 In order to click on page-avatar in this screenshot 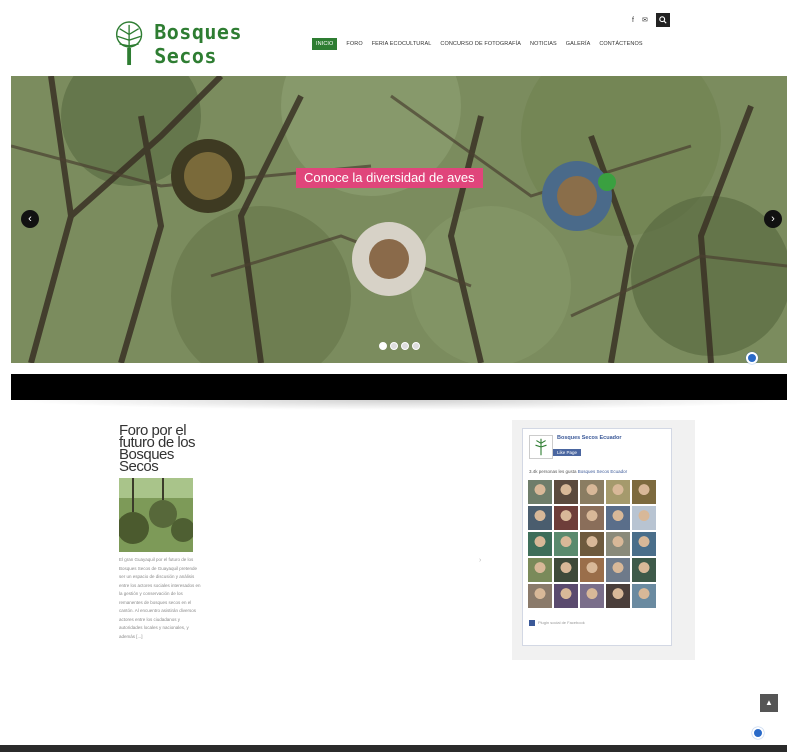, I will do `click(541, 447)`.